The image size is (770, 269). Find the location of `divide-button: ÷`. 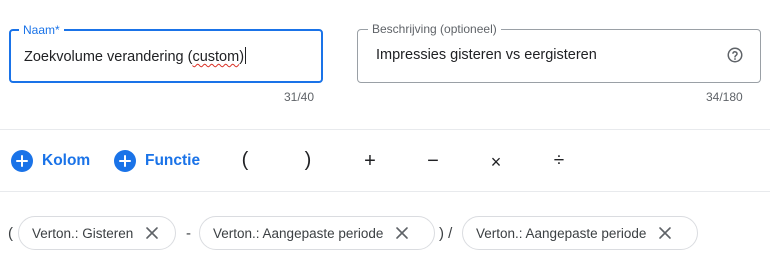

divide-button: ÷ is located at coordinates (559, 161).